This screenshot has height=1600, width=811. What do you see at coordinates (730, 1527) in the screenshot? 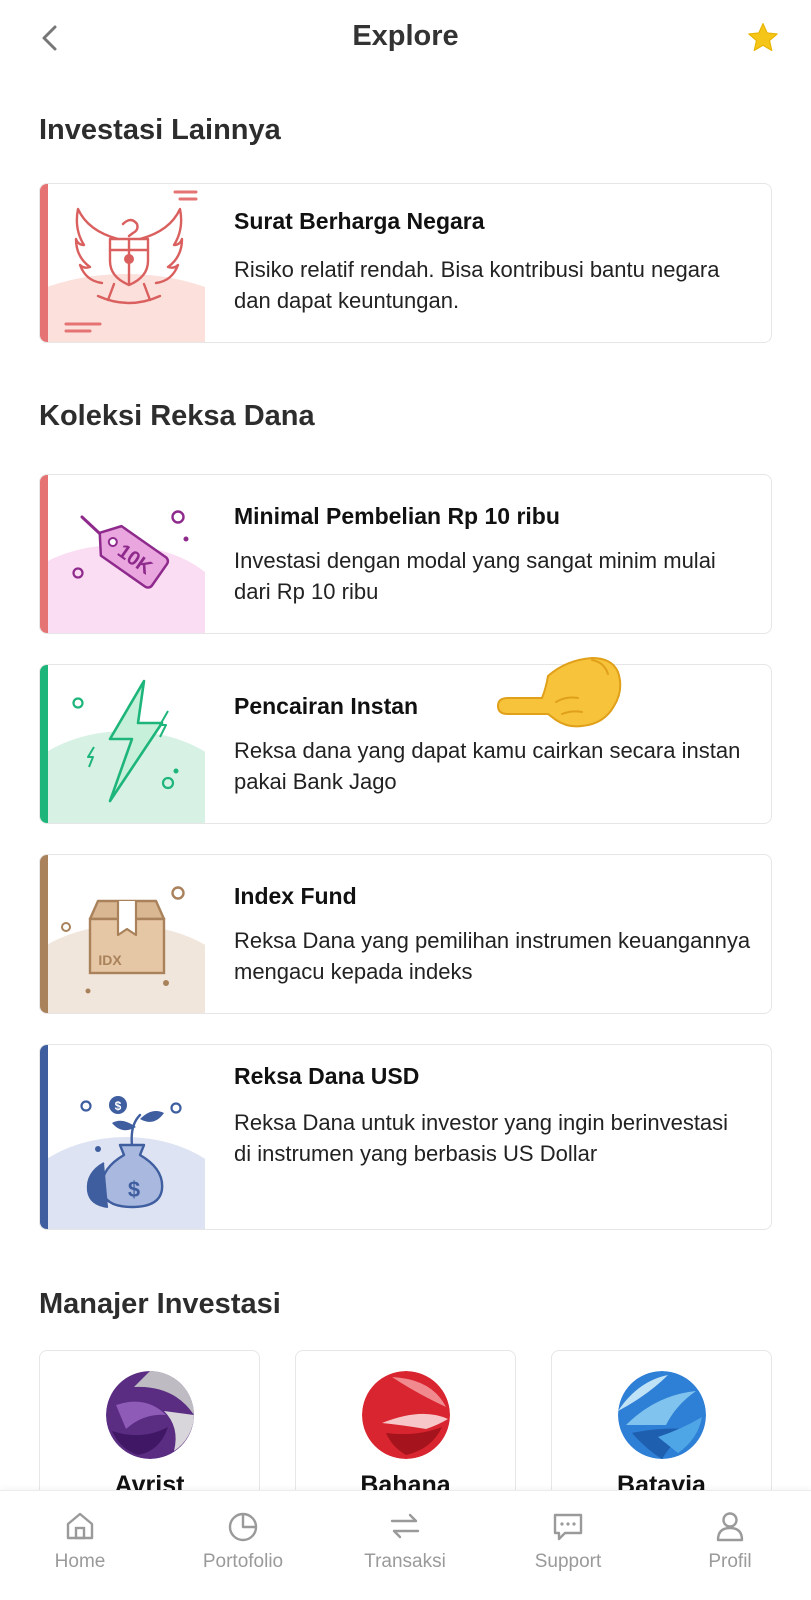
I see `user-icon` at bounding box center [730, 1527].